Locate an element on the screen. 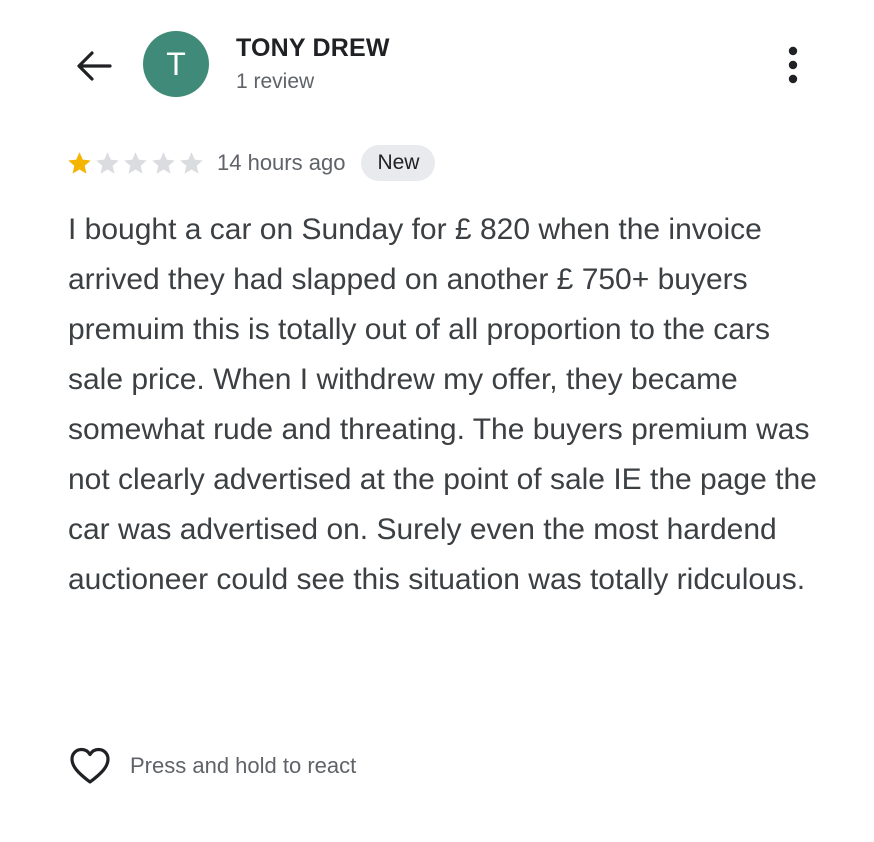 This screenshot has width=874, height=842. avatar: T is located at coordinates (176, 64).